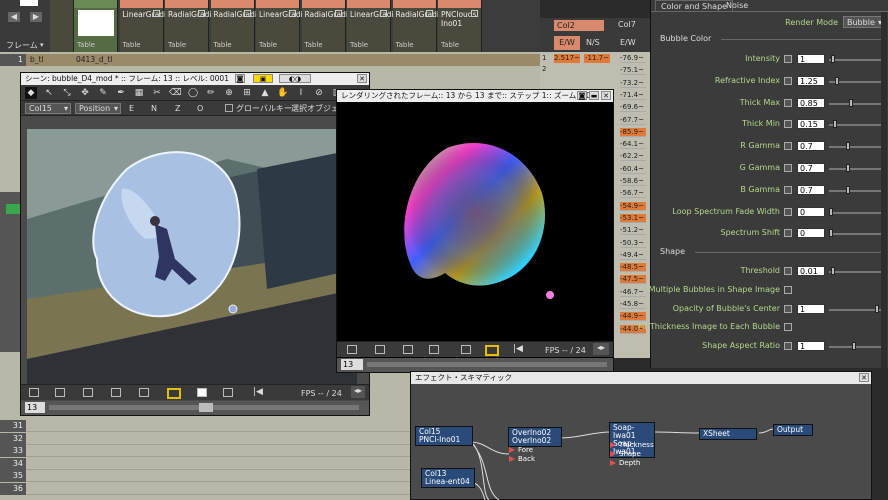  Describe the element at coordinates (295, 78) in the screenshot. I see `view-toggle-icon: ◐◑` at that location.